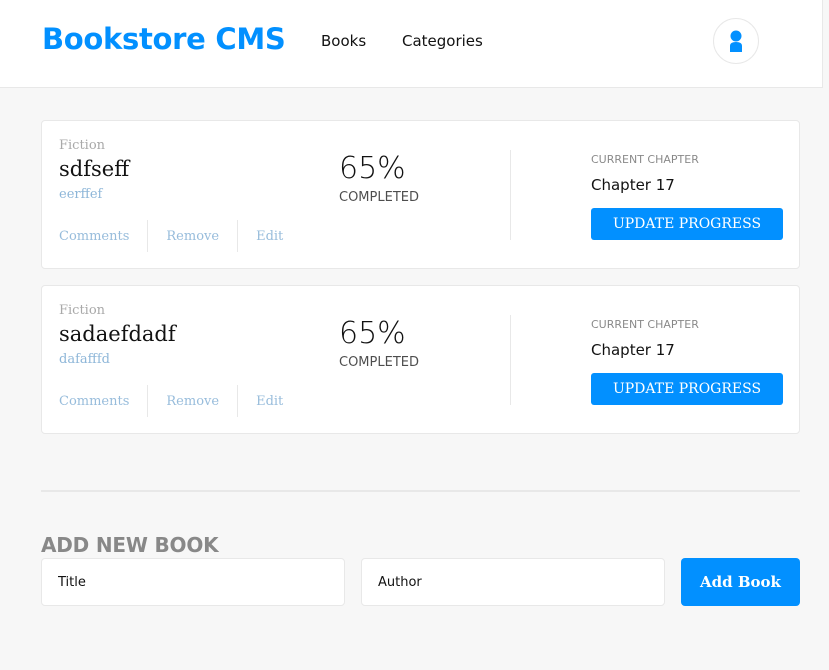 Image resolution: width=829 pixels, height=670 pixels. What do you see at coordinates (85, 359) in the screenshot?
I see `book-author: dafafffd` at bounding box center [85, 359].